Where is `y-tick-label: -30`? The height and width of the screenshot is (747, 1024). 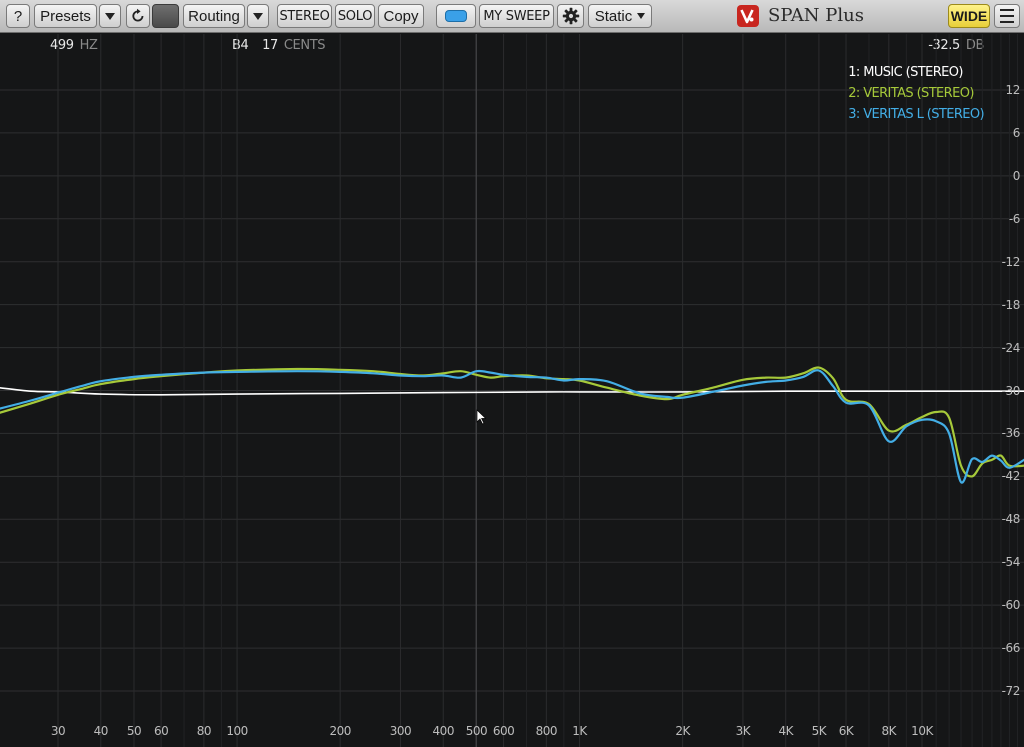 y-tick-label: -30 is located at coordinates (1011, 390).